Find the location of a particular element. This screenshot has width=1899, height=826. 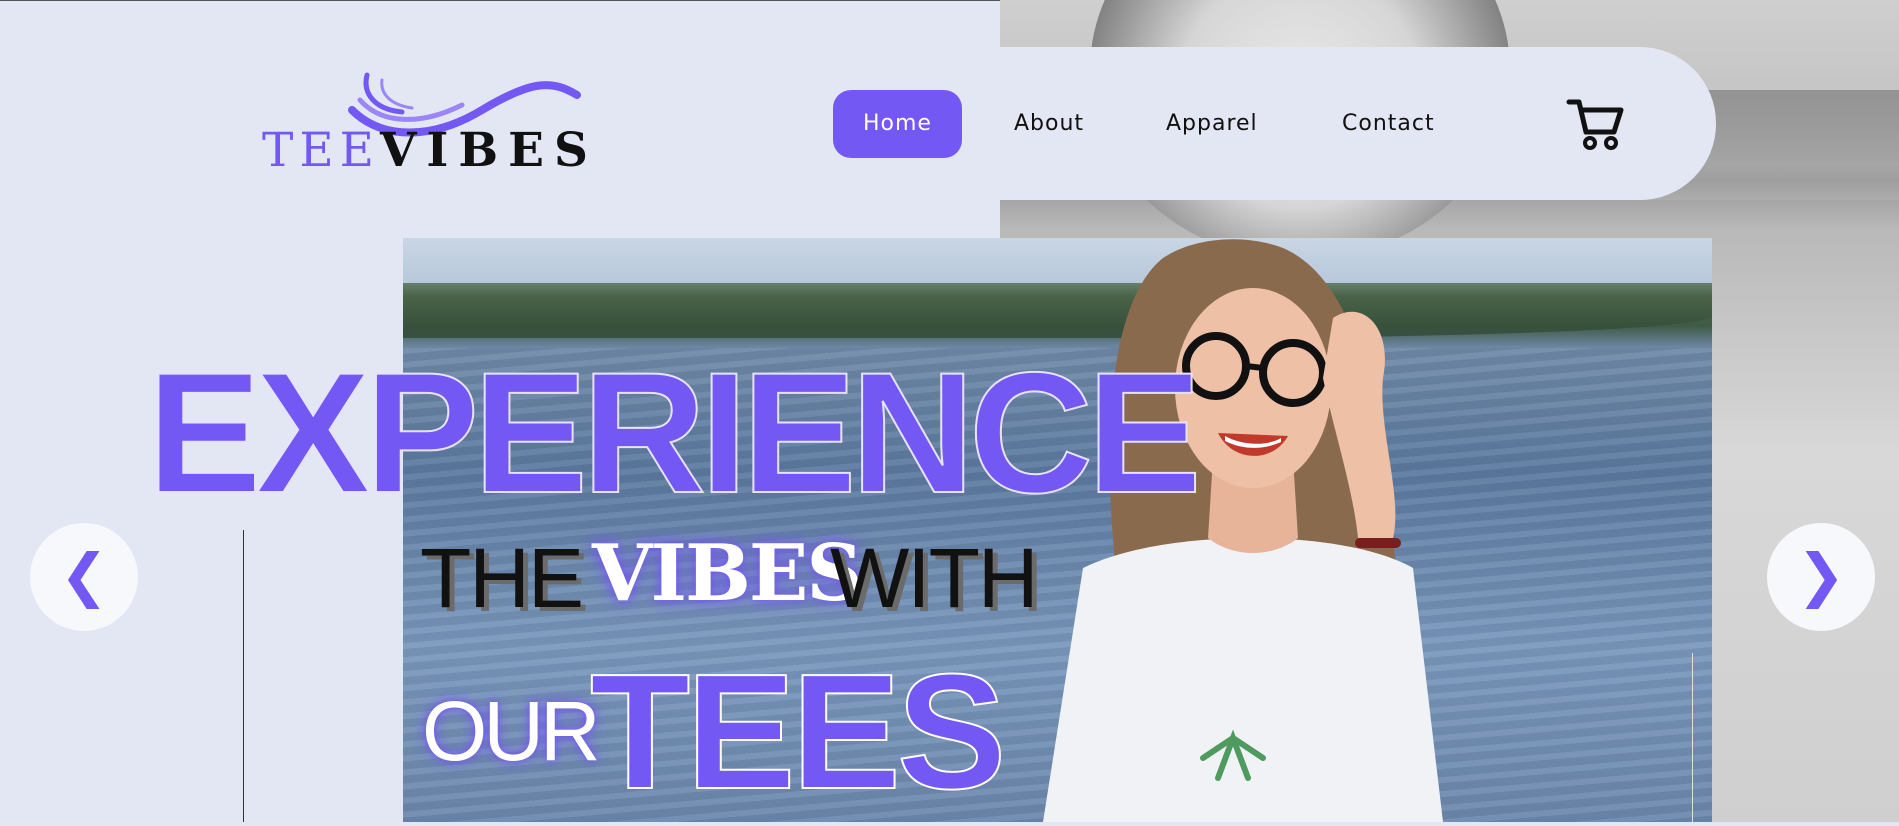

carousel-next-button: ❯ is located at coordinates (1821, 577).